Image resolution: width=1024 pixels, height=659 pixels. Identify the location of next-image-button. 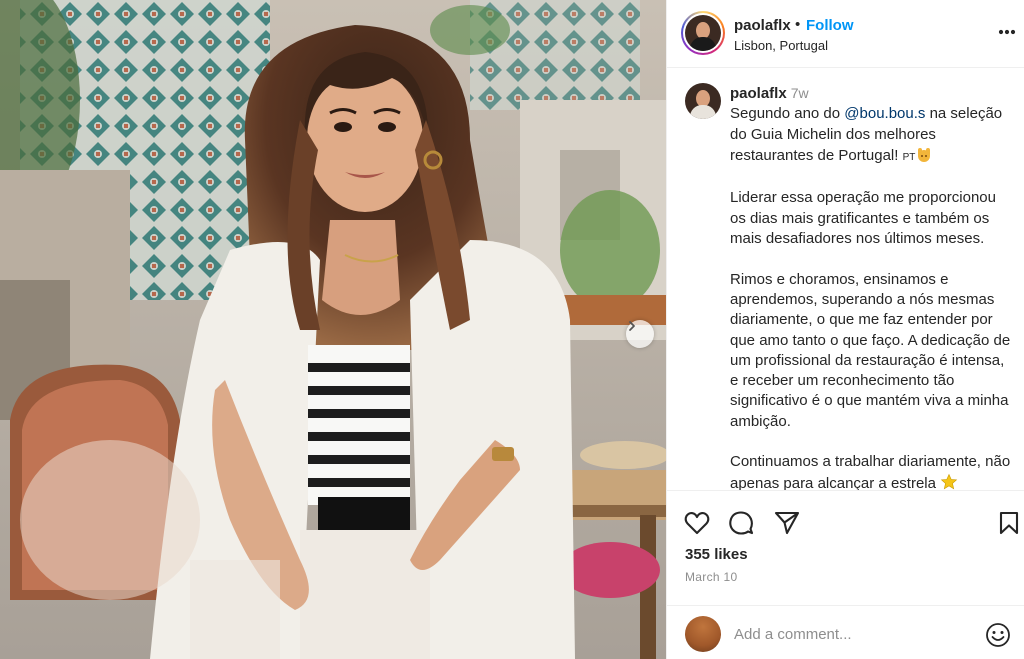
(640, 334).